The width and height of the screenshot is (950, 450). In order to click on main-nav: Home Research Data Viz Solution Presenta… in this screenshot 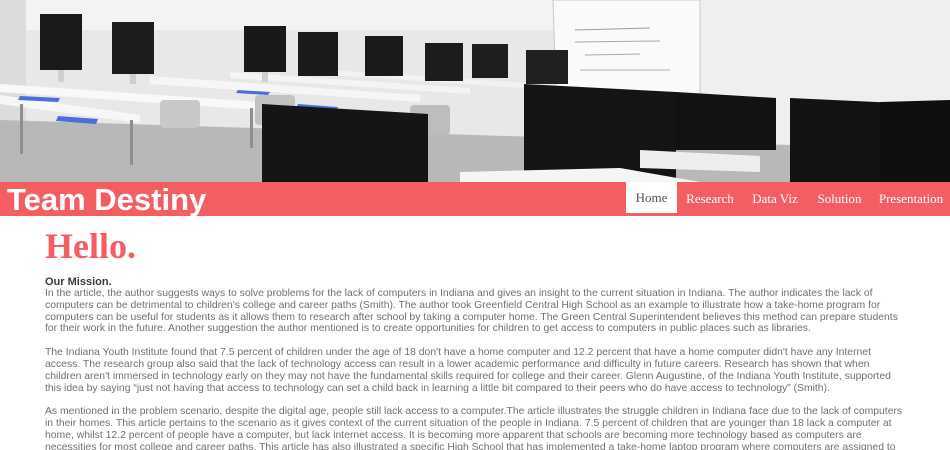, I will do `click(788, 199)`.